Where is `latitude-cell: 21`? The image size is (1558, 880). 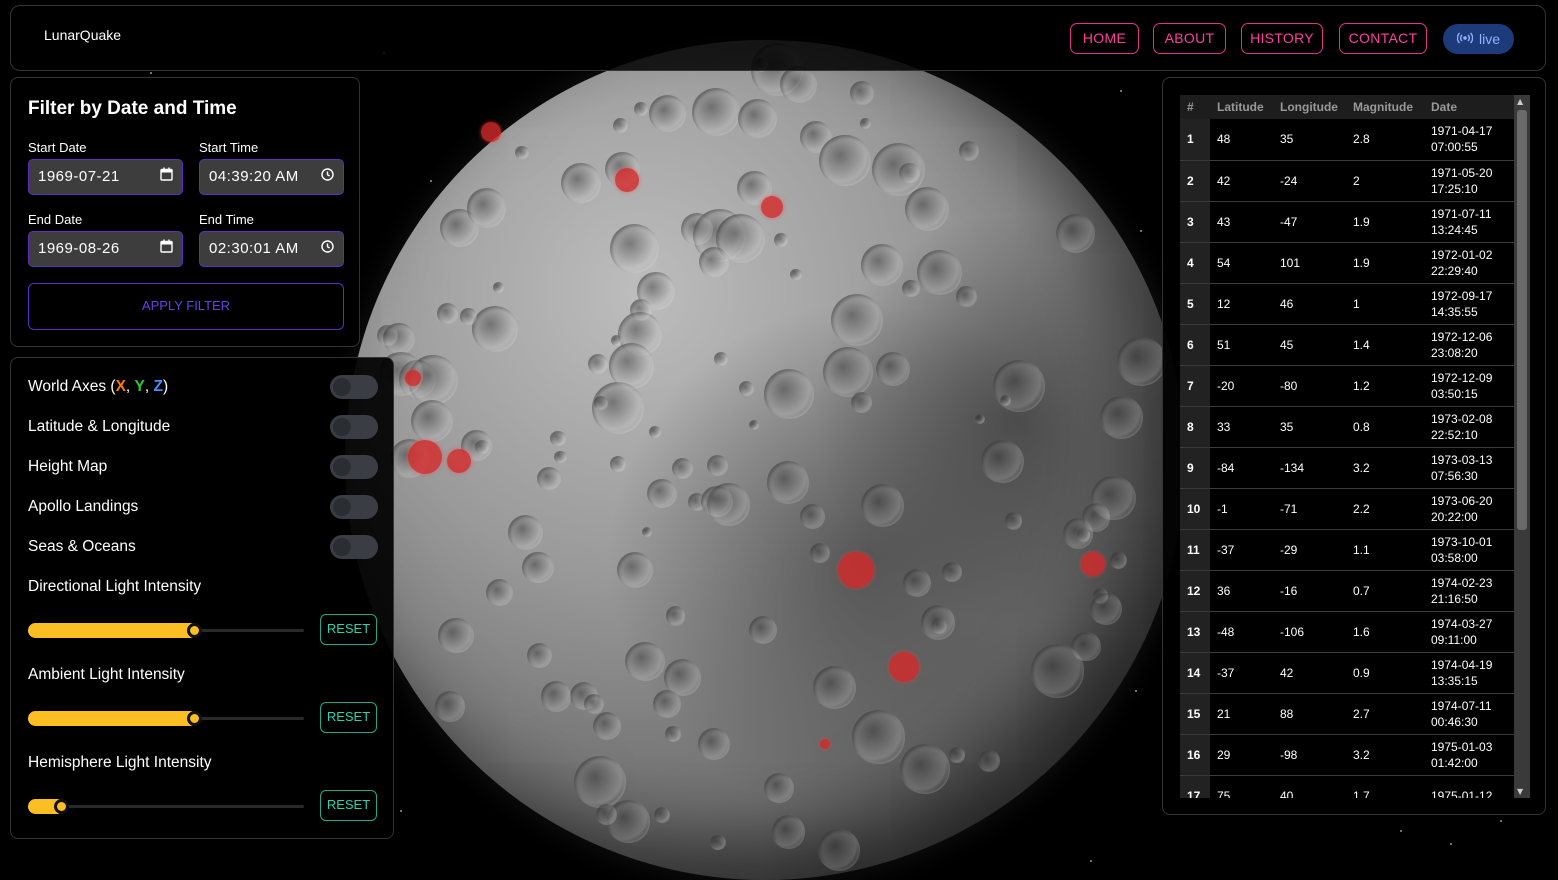 latitude-cell: 21 is located at coordinates (1241, 713).